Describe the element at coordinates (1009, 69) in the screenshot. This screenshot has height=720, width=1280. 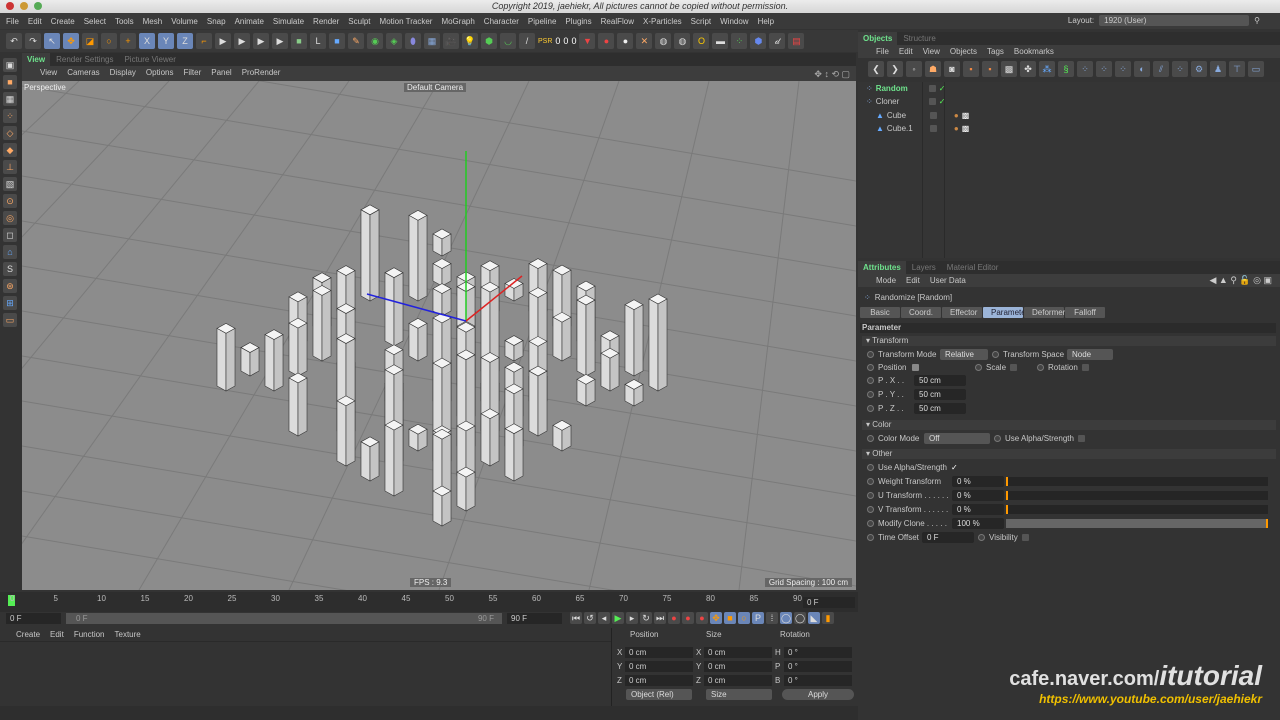
I see `texture-tag-icon: ▩` at that location.